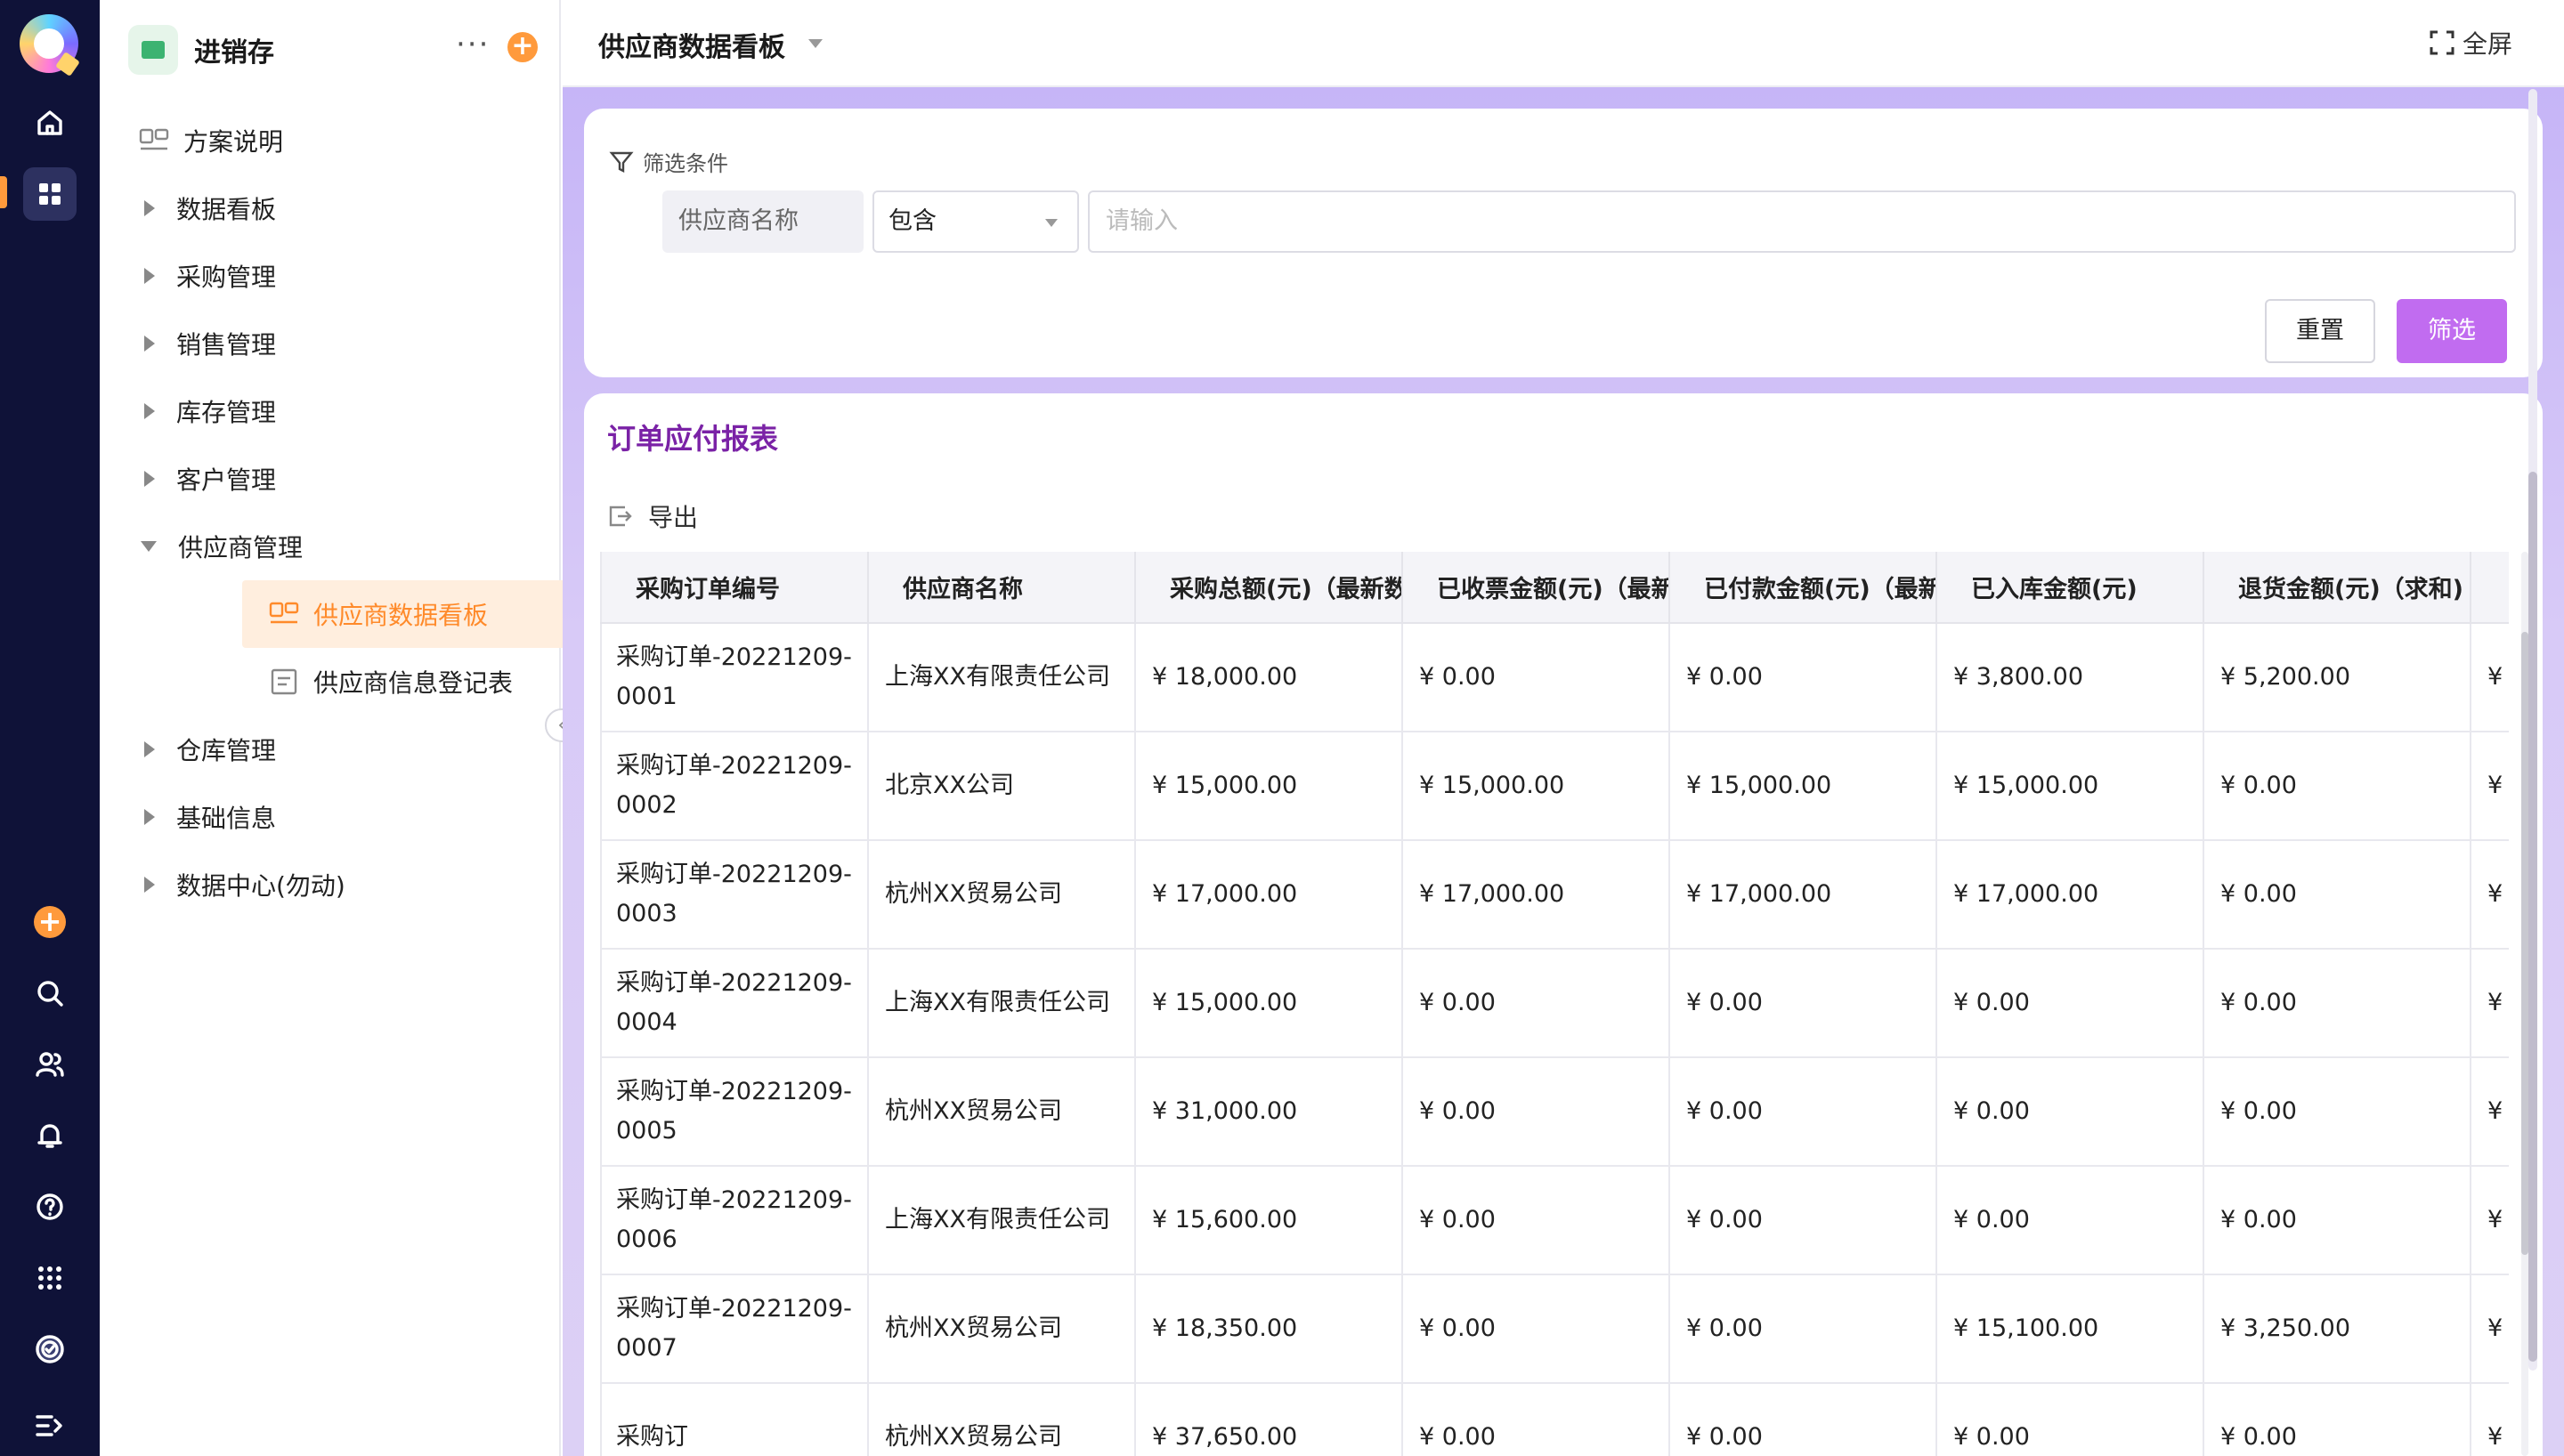 Image resolution: width=2564 pixels, height=1456 pixels. Describe the element at coordinates (2070, 588) in the screenshot. I see `column-header: 已入库金额(元)` at that location.